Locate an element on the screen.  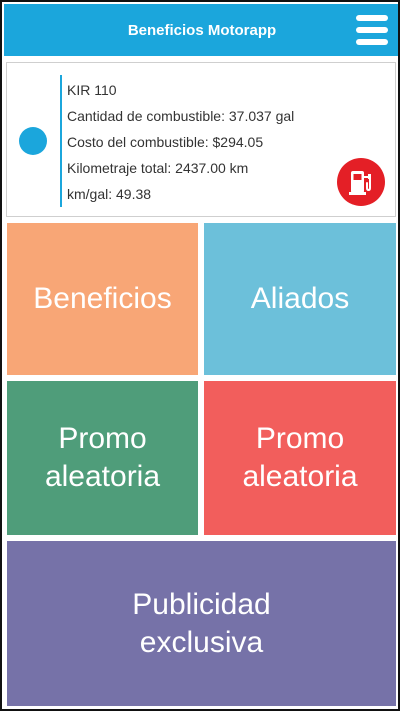
tile-promo-aleatoria-2: Promo aleatoria is located at coordinates (300, 458).